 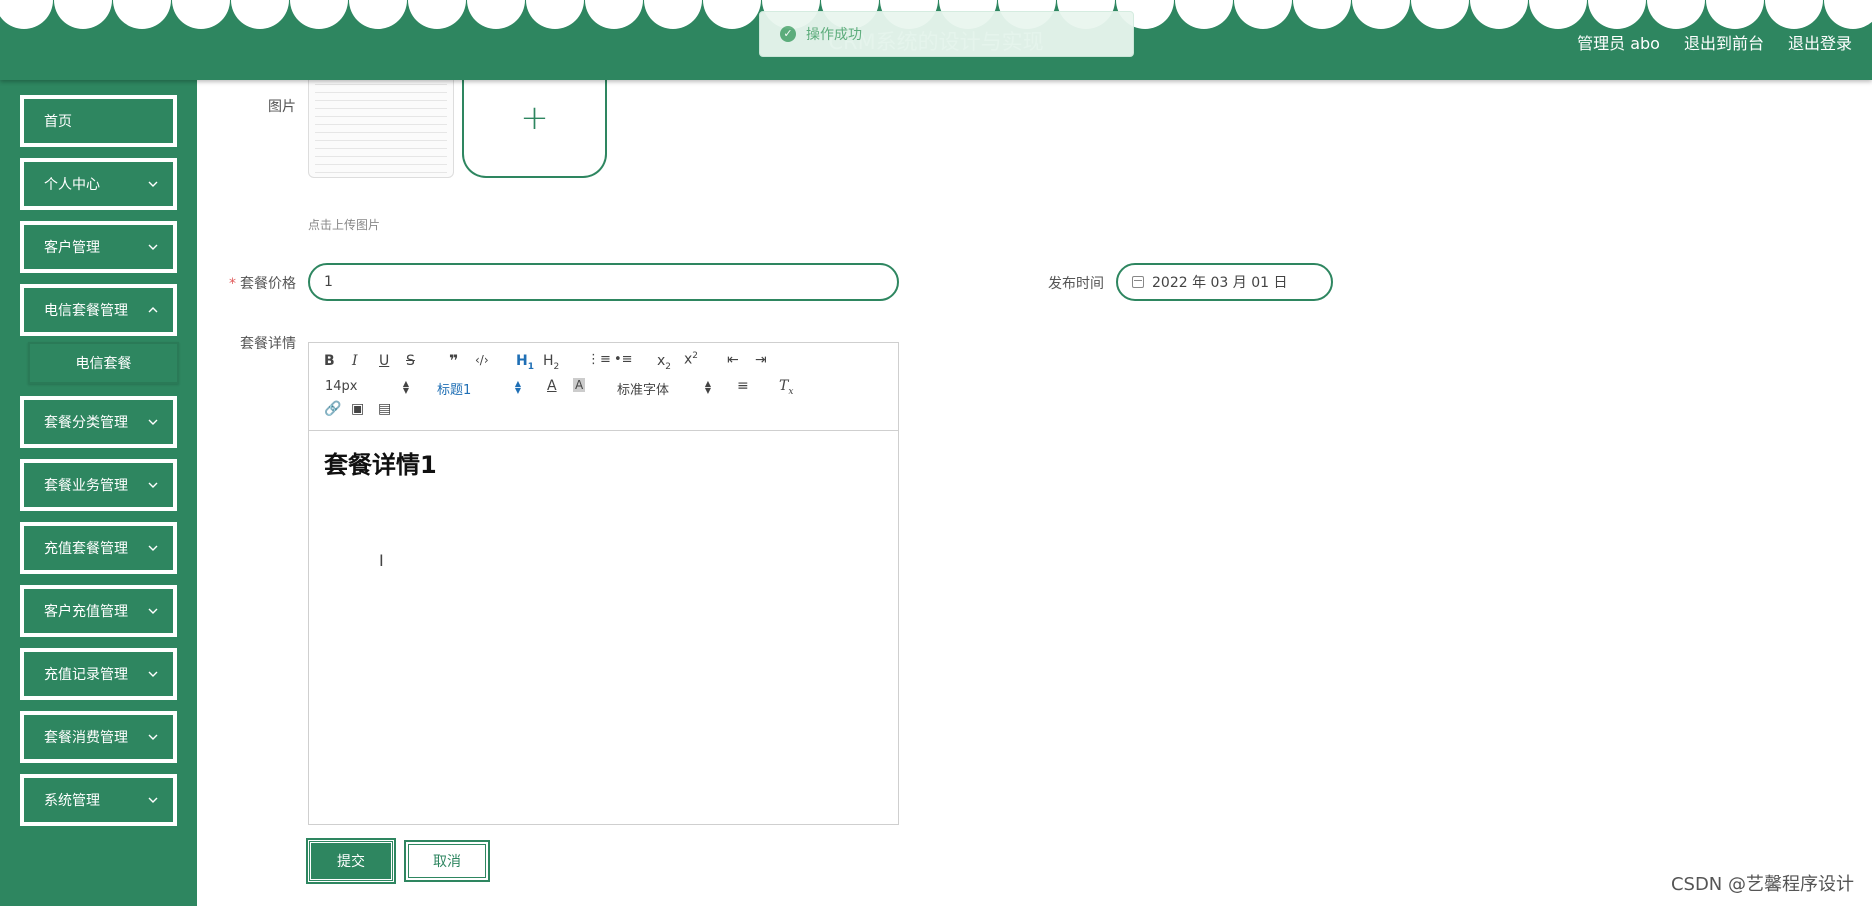 What do you see at coordinates (761, 360) in the screenshot?
I see `indent-icon: ⇥` at bounding box center [761, 360].